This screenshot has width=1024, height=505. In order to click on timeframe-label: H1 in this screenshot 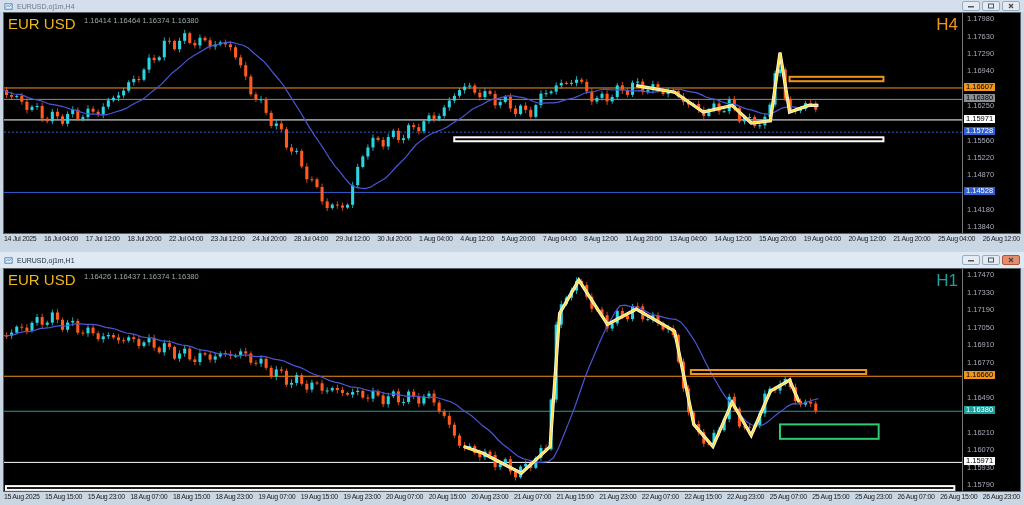, I will do `click(947, 281)`.